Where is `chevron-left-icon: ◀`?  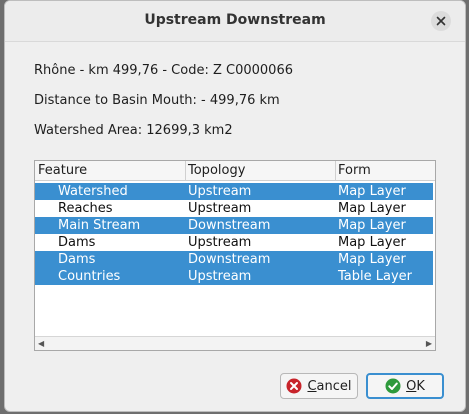
chevron-left-icon: ◀ is located at coordinates (41, 343).